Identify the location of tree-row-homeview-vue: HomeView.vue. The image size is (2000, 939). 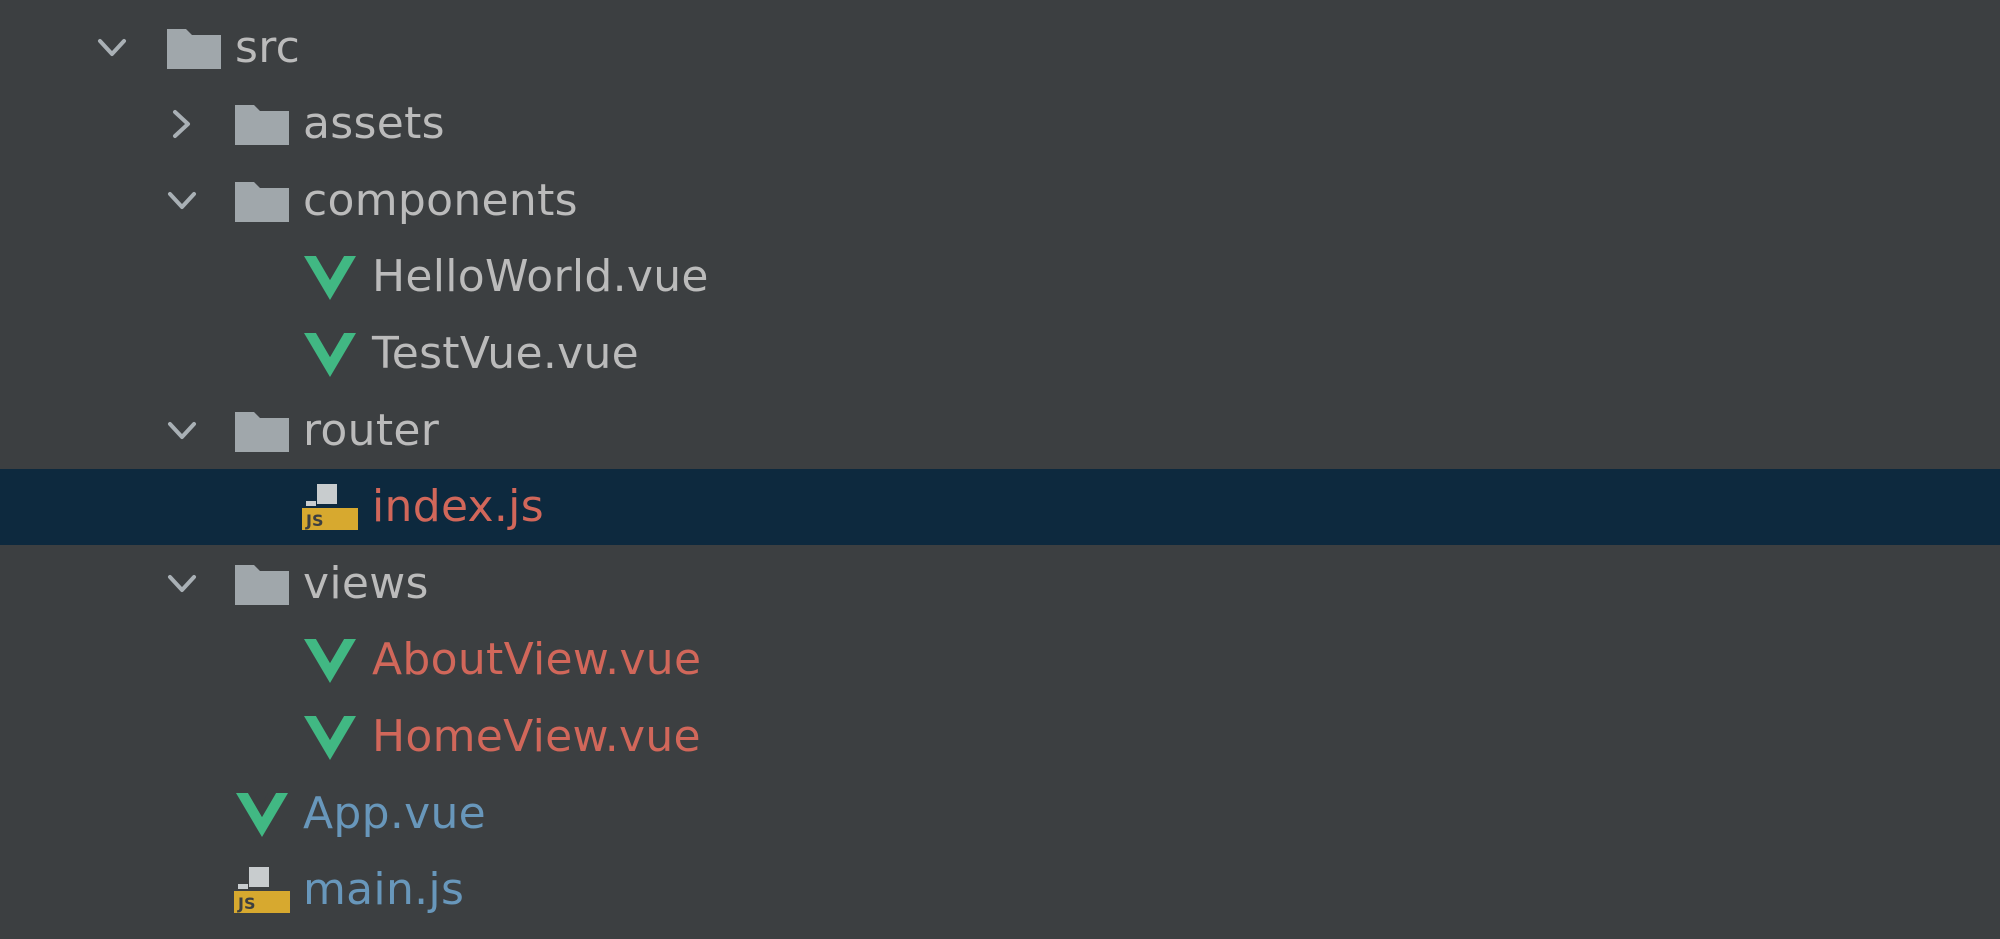
(1000, 737).